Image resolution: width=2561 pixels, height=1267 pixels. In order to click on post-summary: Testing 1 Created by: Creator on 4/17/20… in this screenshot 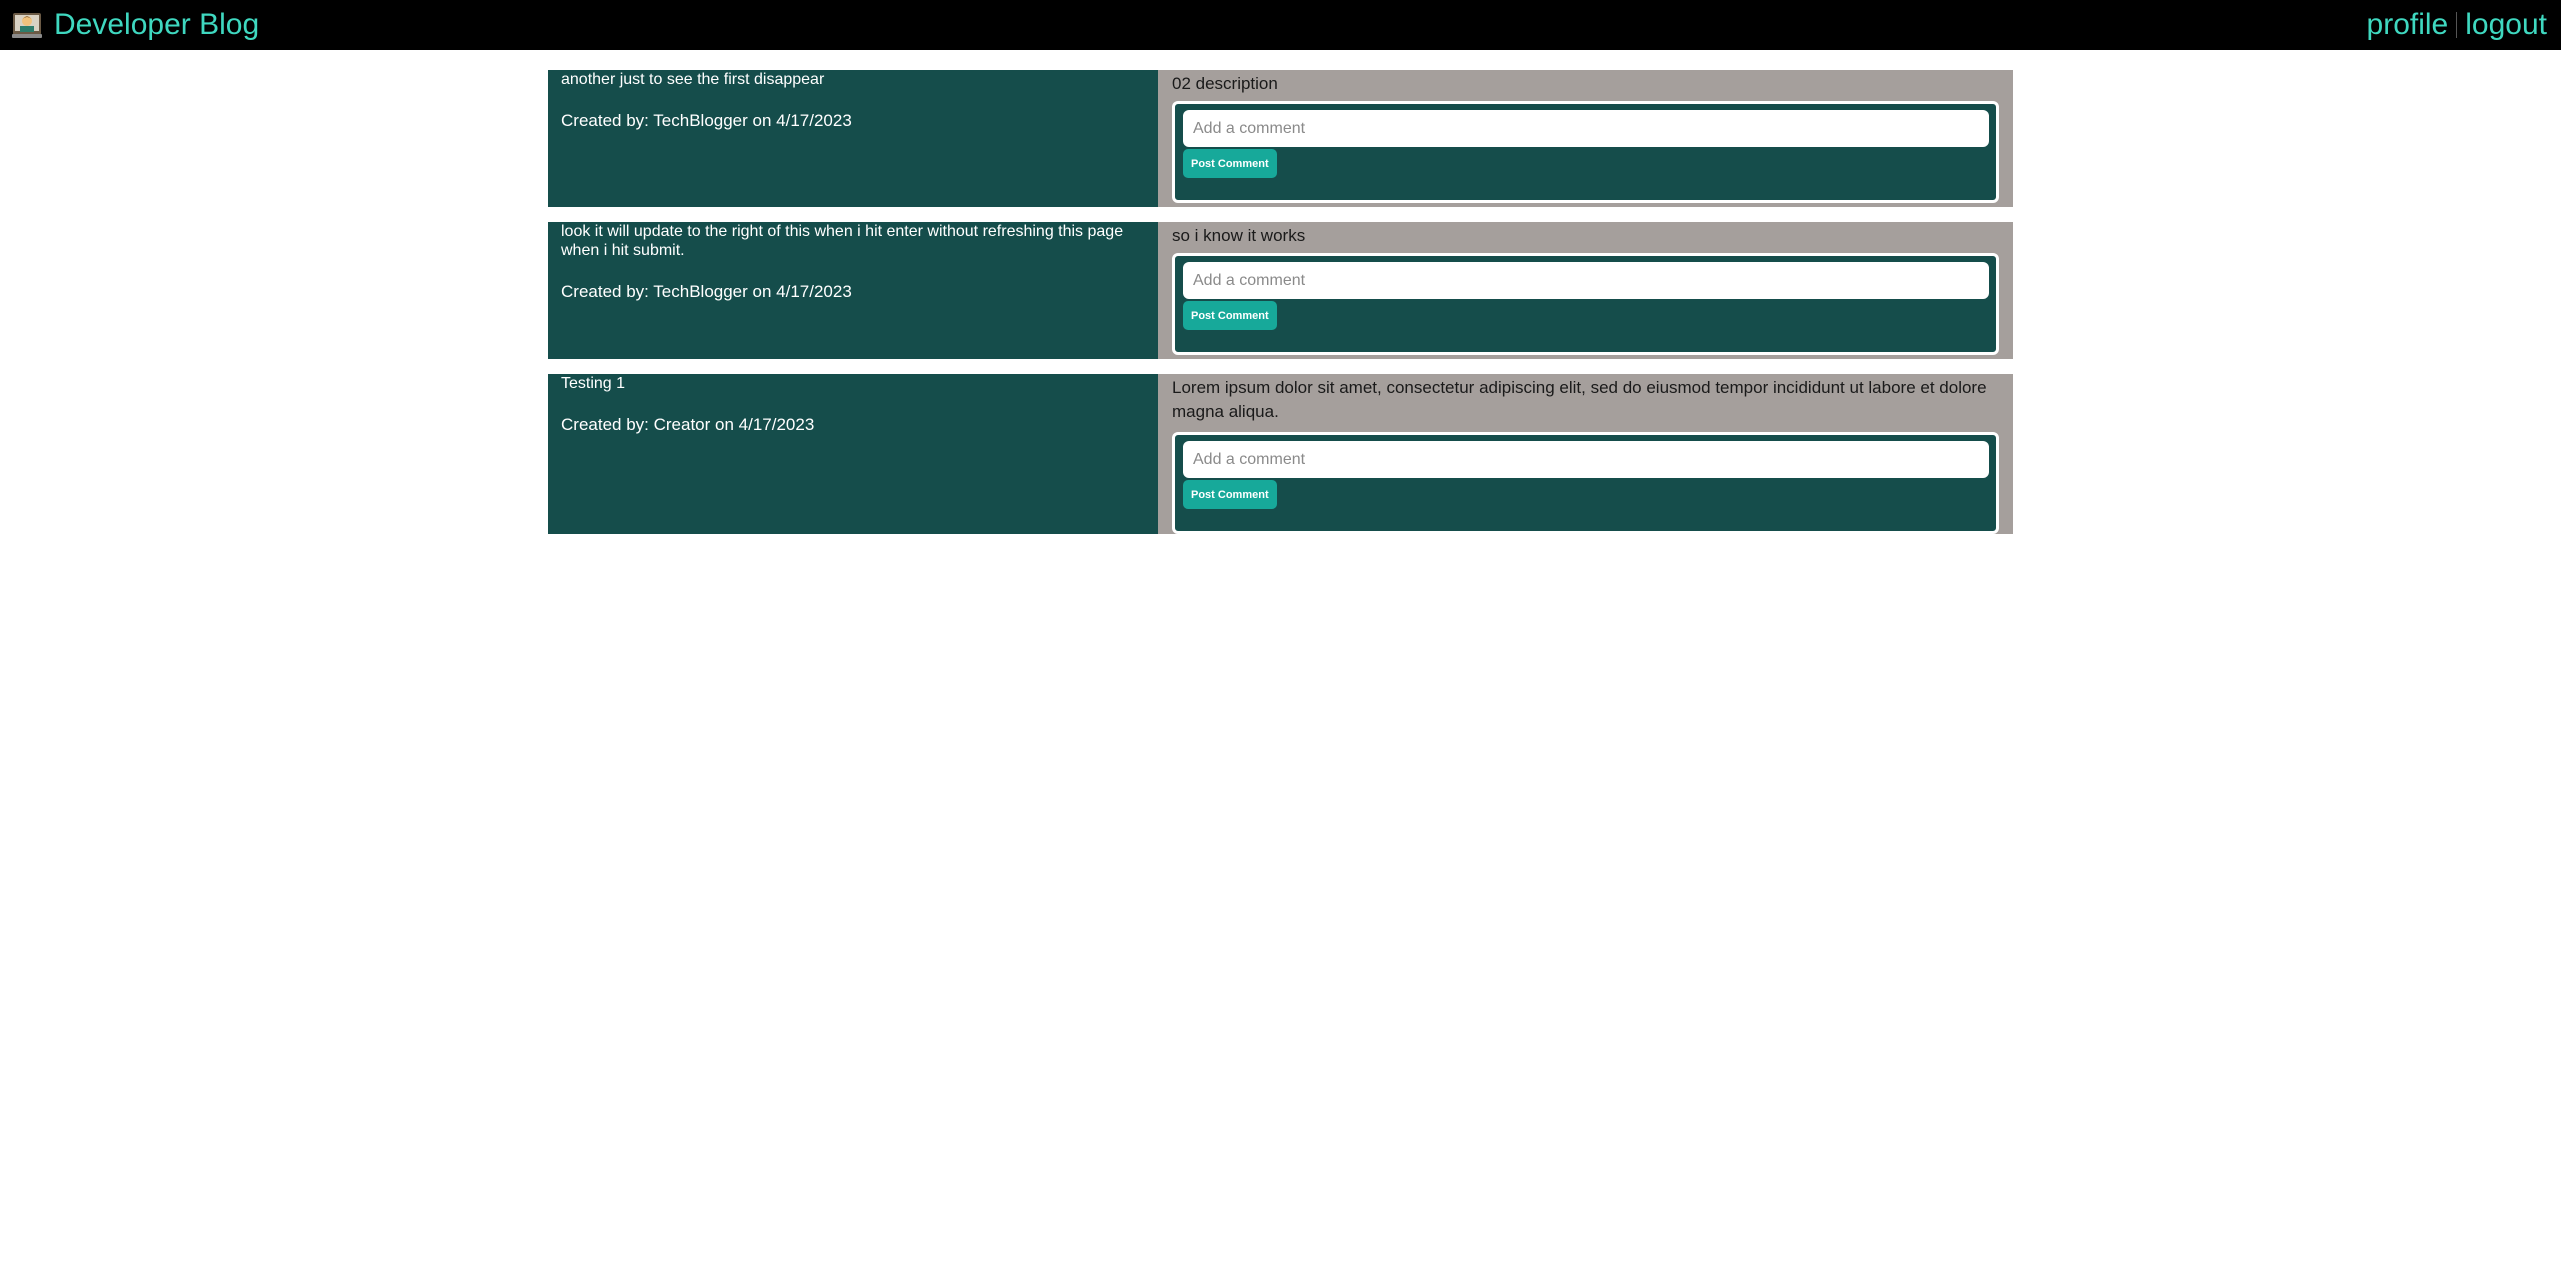, I will do `click(853, 454)`.